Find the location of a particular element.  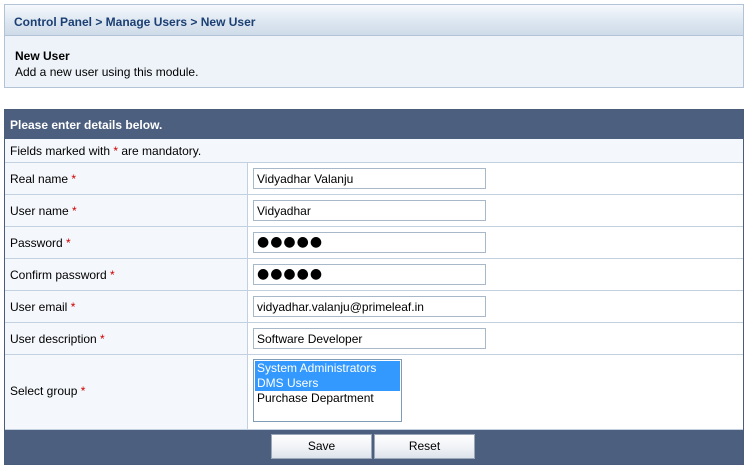

confirm-password-cell is located at coordinates (495, 274).